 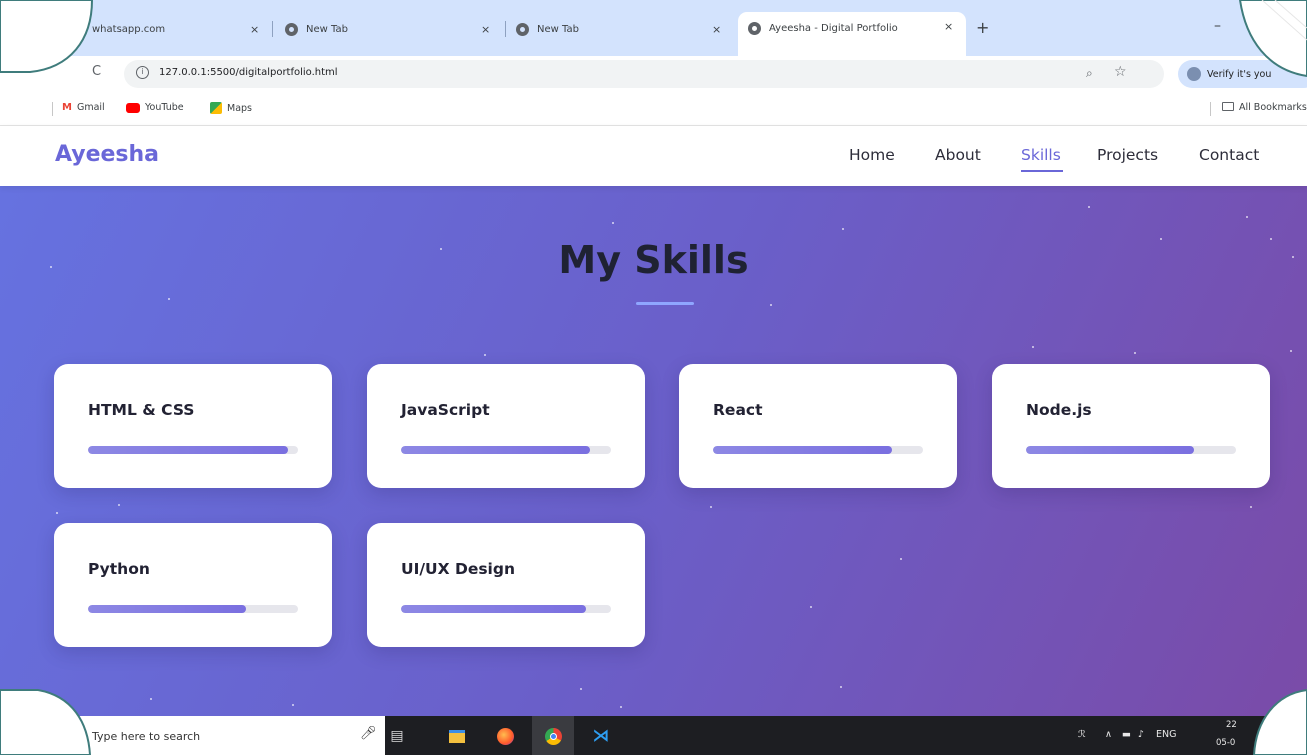 What do you see at coordinates (129, 29) in the screenshot?
I see `tab-title: whatsapp.com` at bounding box center [129, 29].